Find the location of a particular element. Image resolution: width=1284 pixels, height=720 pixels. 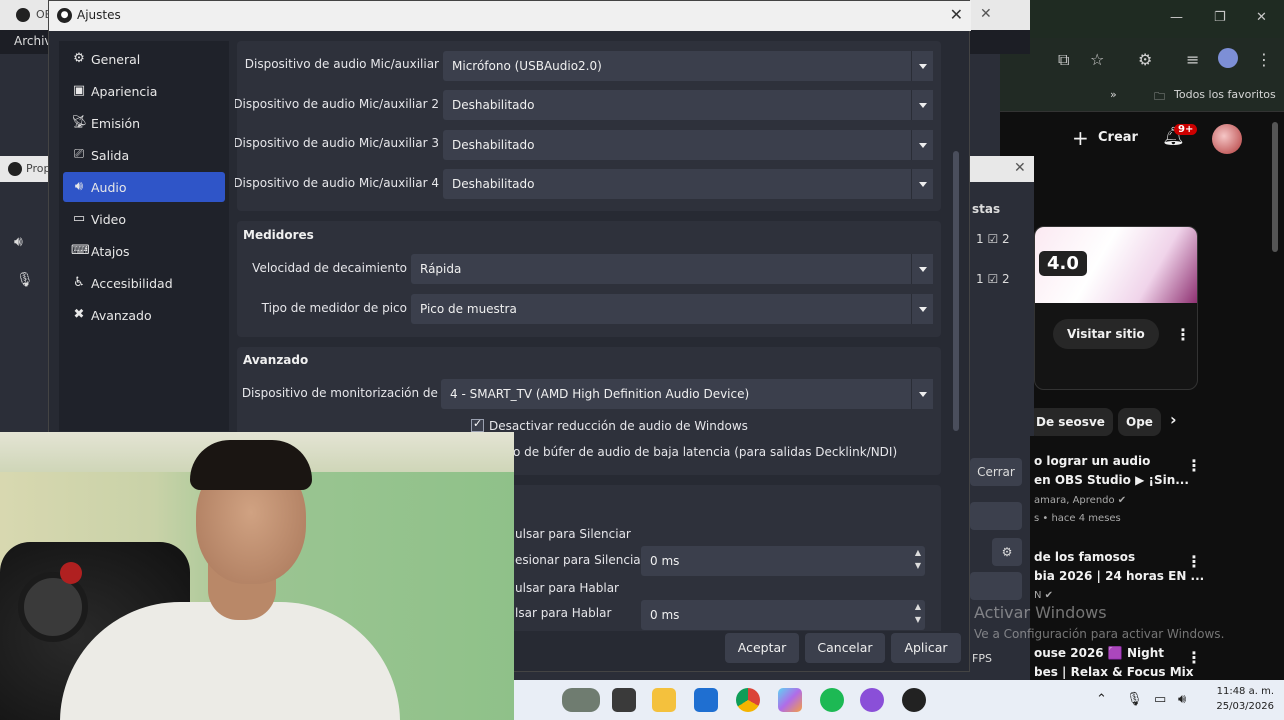

more-options-icon: ⋮ is located at coordinates (1183, 334).